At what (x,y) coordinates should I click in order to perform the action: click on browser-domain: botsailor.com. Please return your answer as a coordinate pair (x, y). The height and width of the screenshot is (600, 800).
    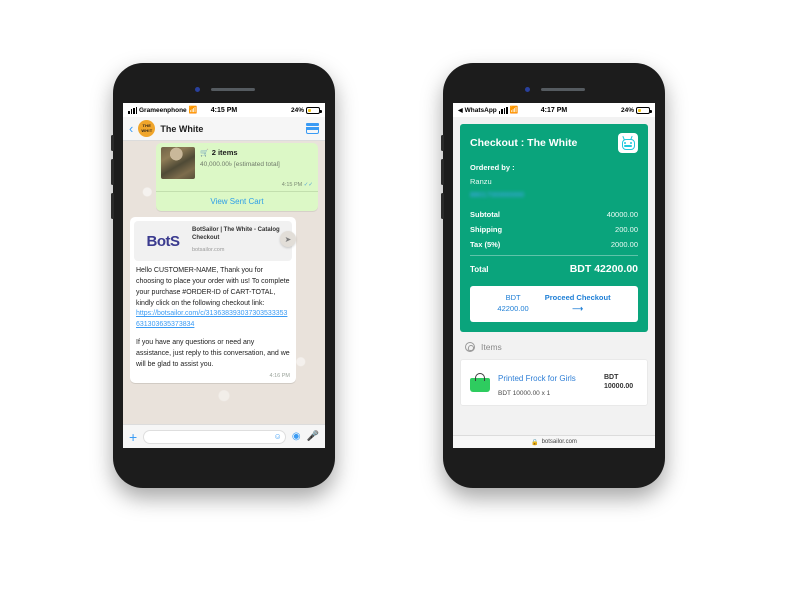
    Looking at the image, I should click on (559, 442).